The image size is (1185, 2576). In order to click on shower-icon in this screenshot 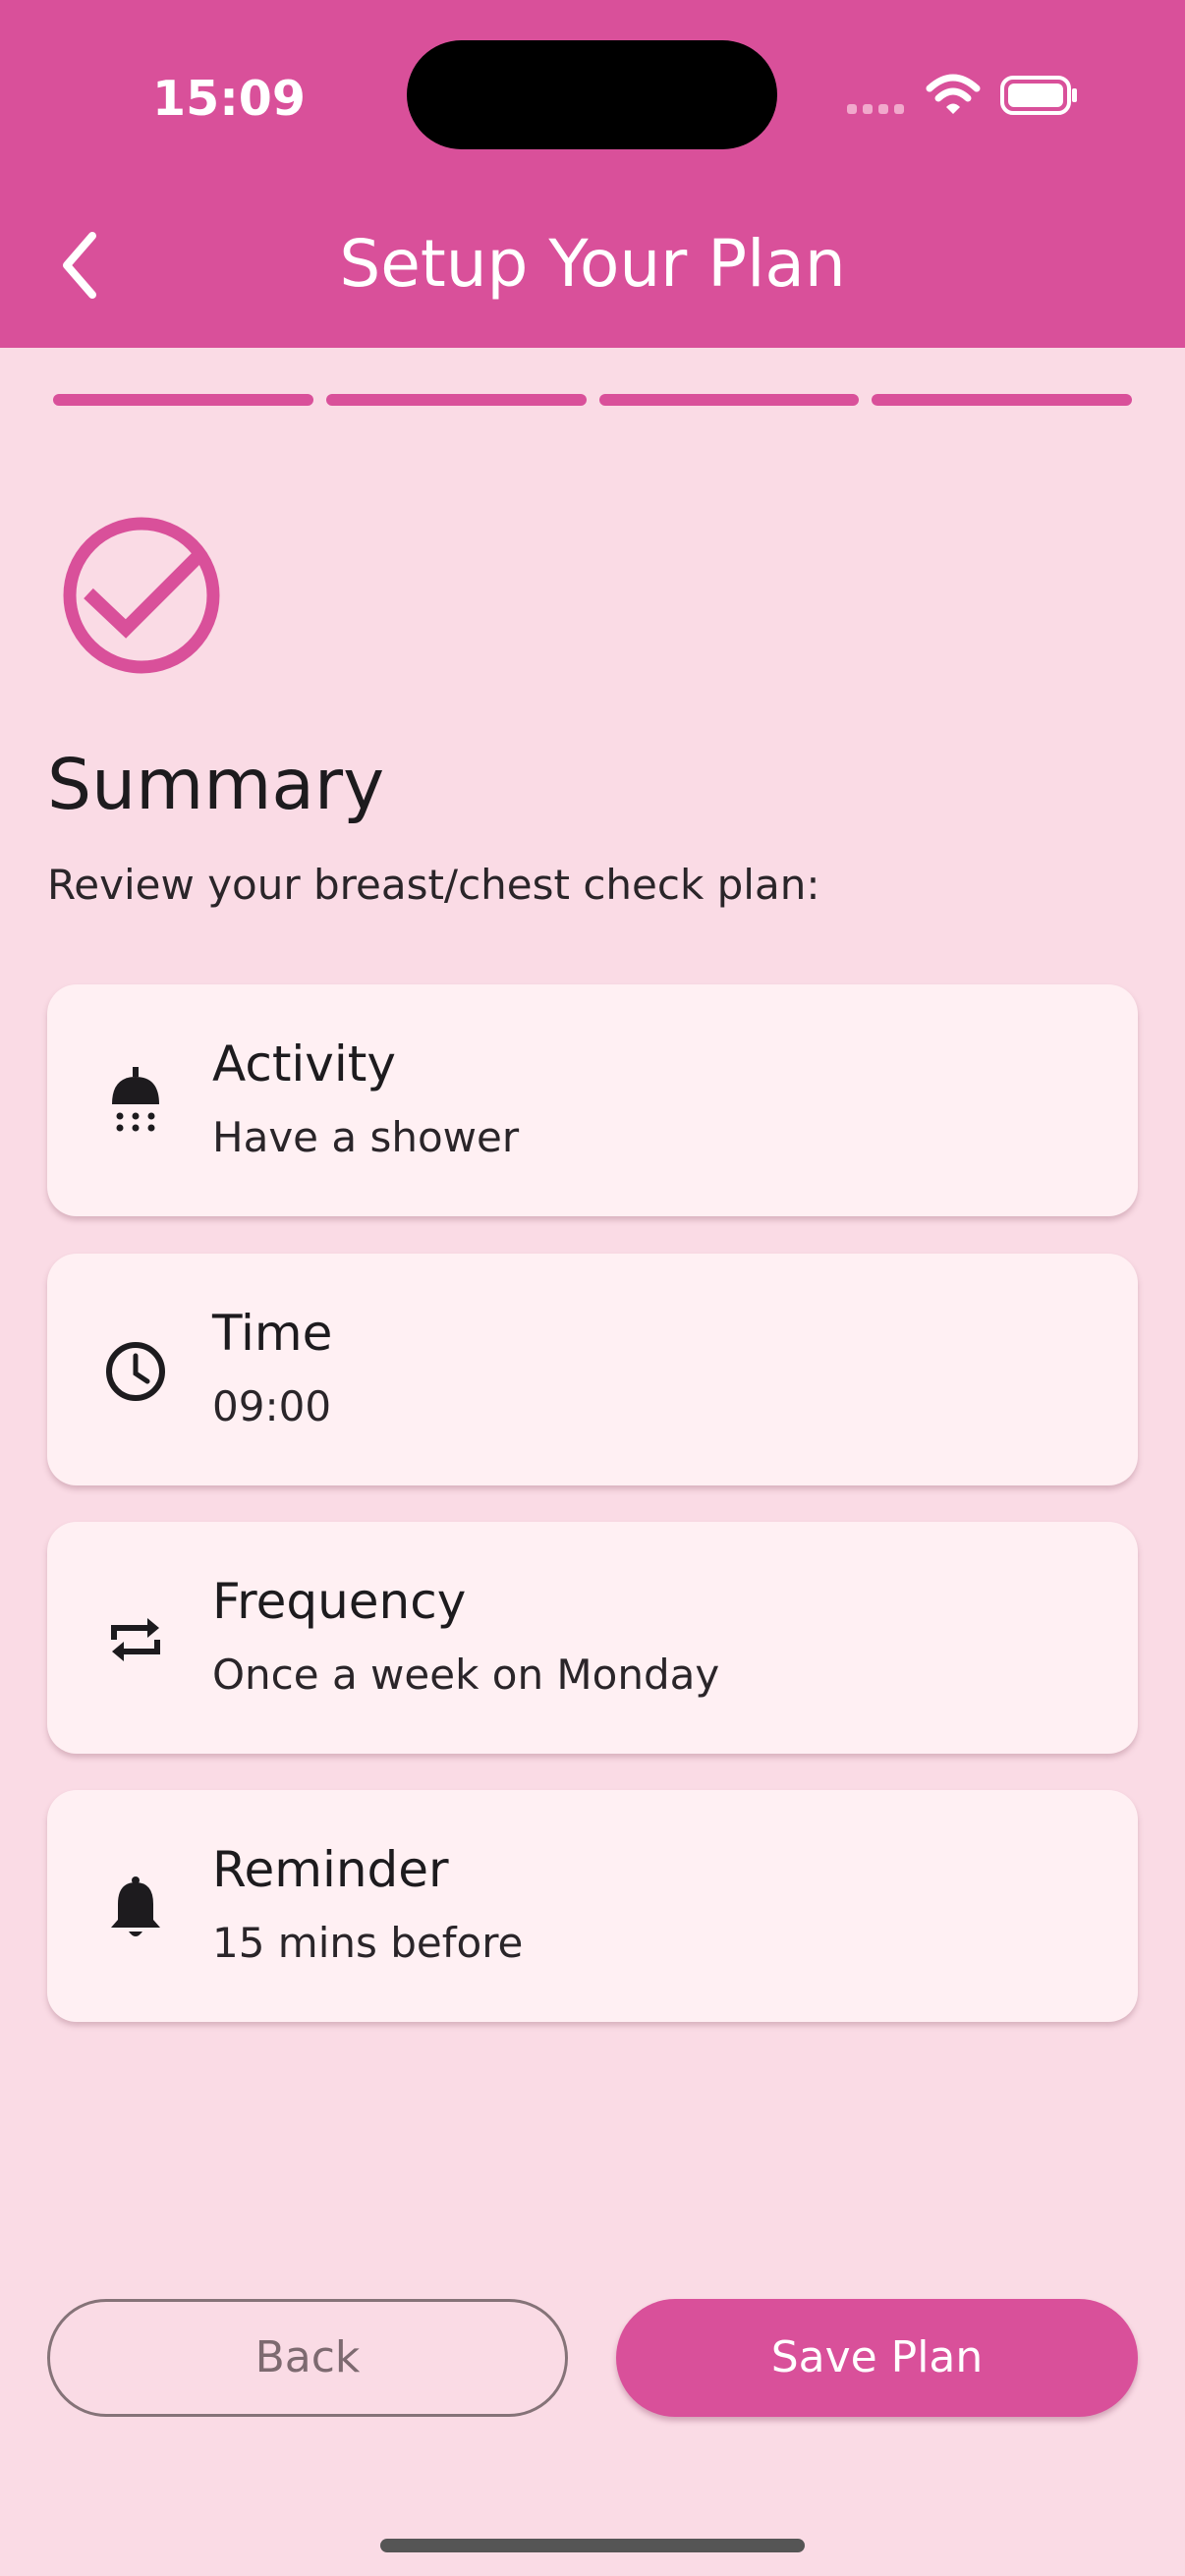, I will do `click(136, 1099)`.